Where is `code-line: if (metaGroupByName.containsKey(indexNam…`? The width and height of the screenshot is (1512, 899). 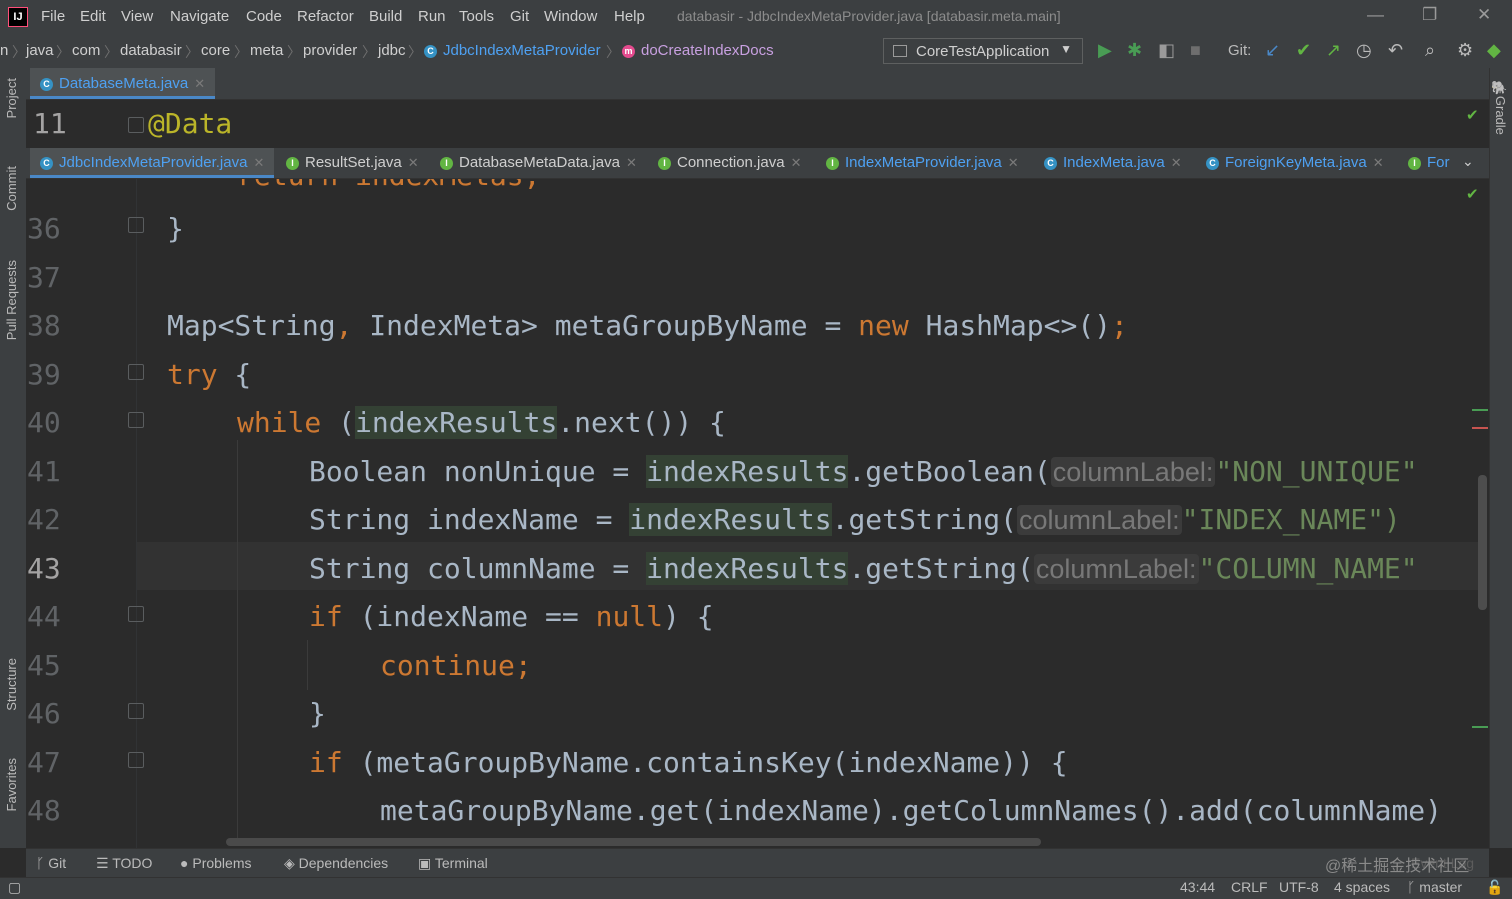 code-line: if (metaGroupByName.containsKey(indexNam… is located at coordinates (688, 762).